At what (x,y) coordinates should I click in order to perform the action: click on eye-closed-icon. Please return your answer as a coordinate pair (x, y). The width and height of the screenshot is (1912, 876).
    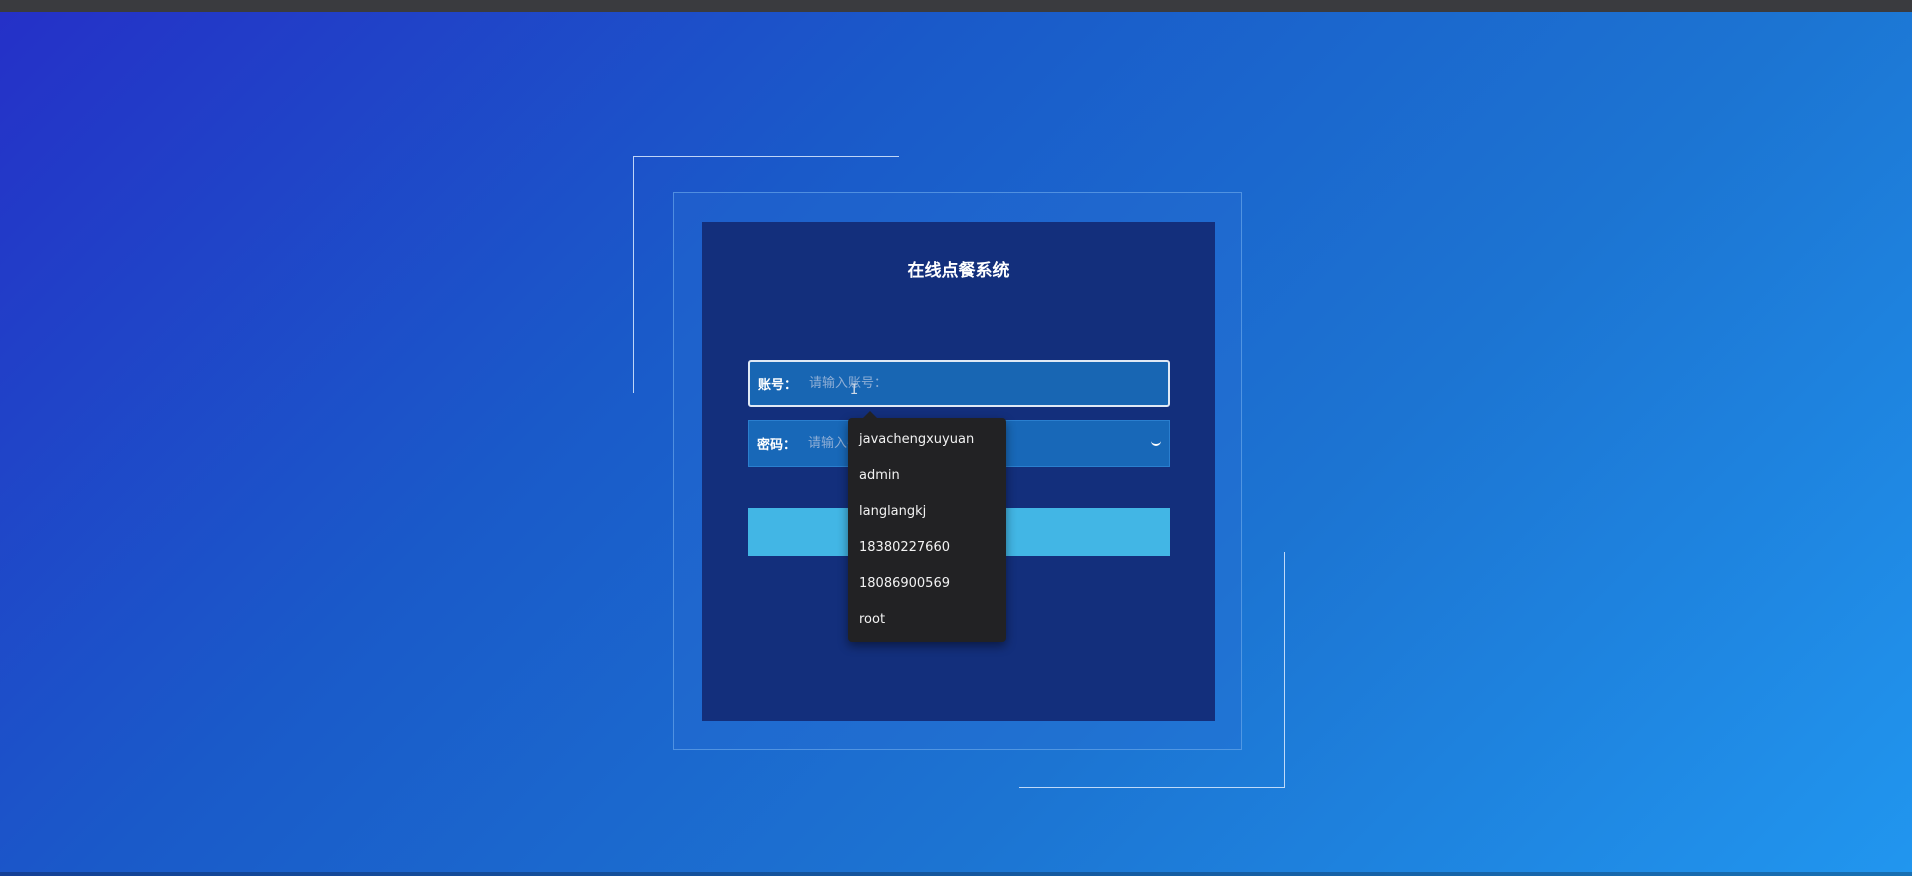
    Looking at the image, I should click on (1156, 443).